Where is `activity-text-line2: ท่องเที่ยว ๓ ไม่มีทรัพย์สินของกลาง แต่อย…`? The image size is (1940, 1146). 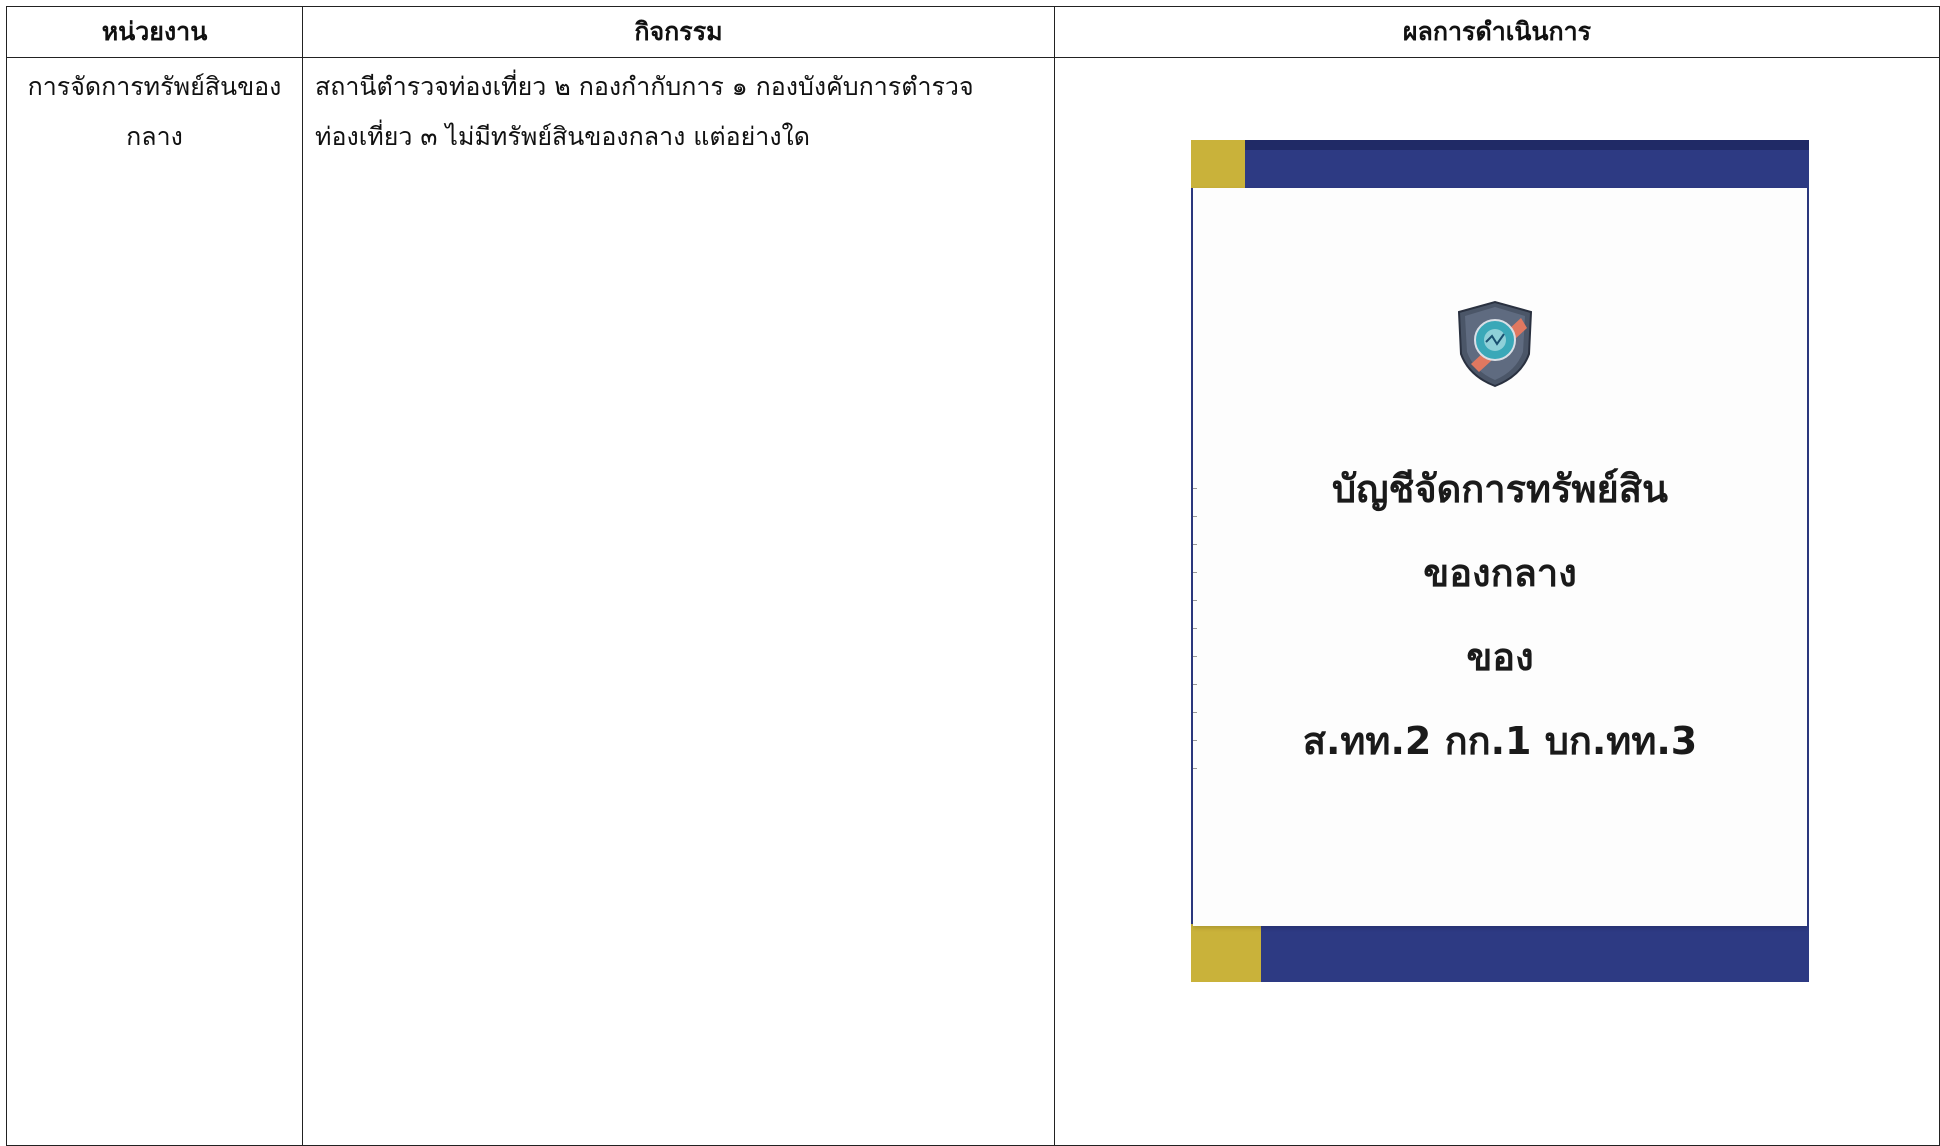
activity-text-line2: ท่องเที่ยว ๓ ไม่มีทรัพย์สินของกลาง แต่อย… is located at coordinates (562, 136).